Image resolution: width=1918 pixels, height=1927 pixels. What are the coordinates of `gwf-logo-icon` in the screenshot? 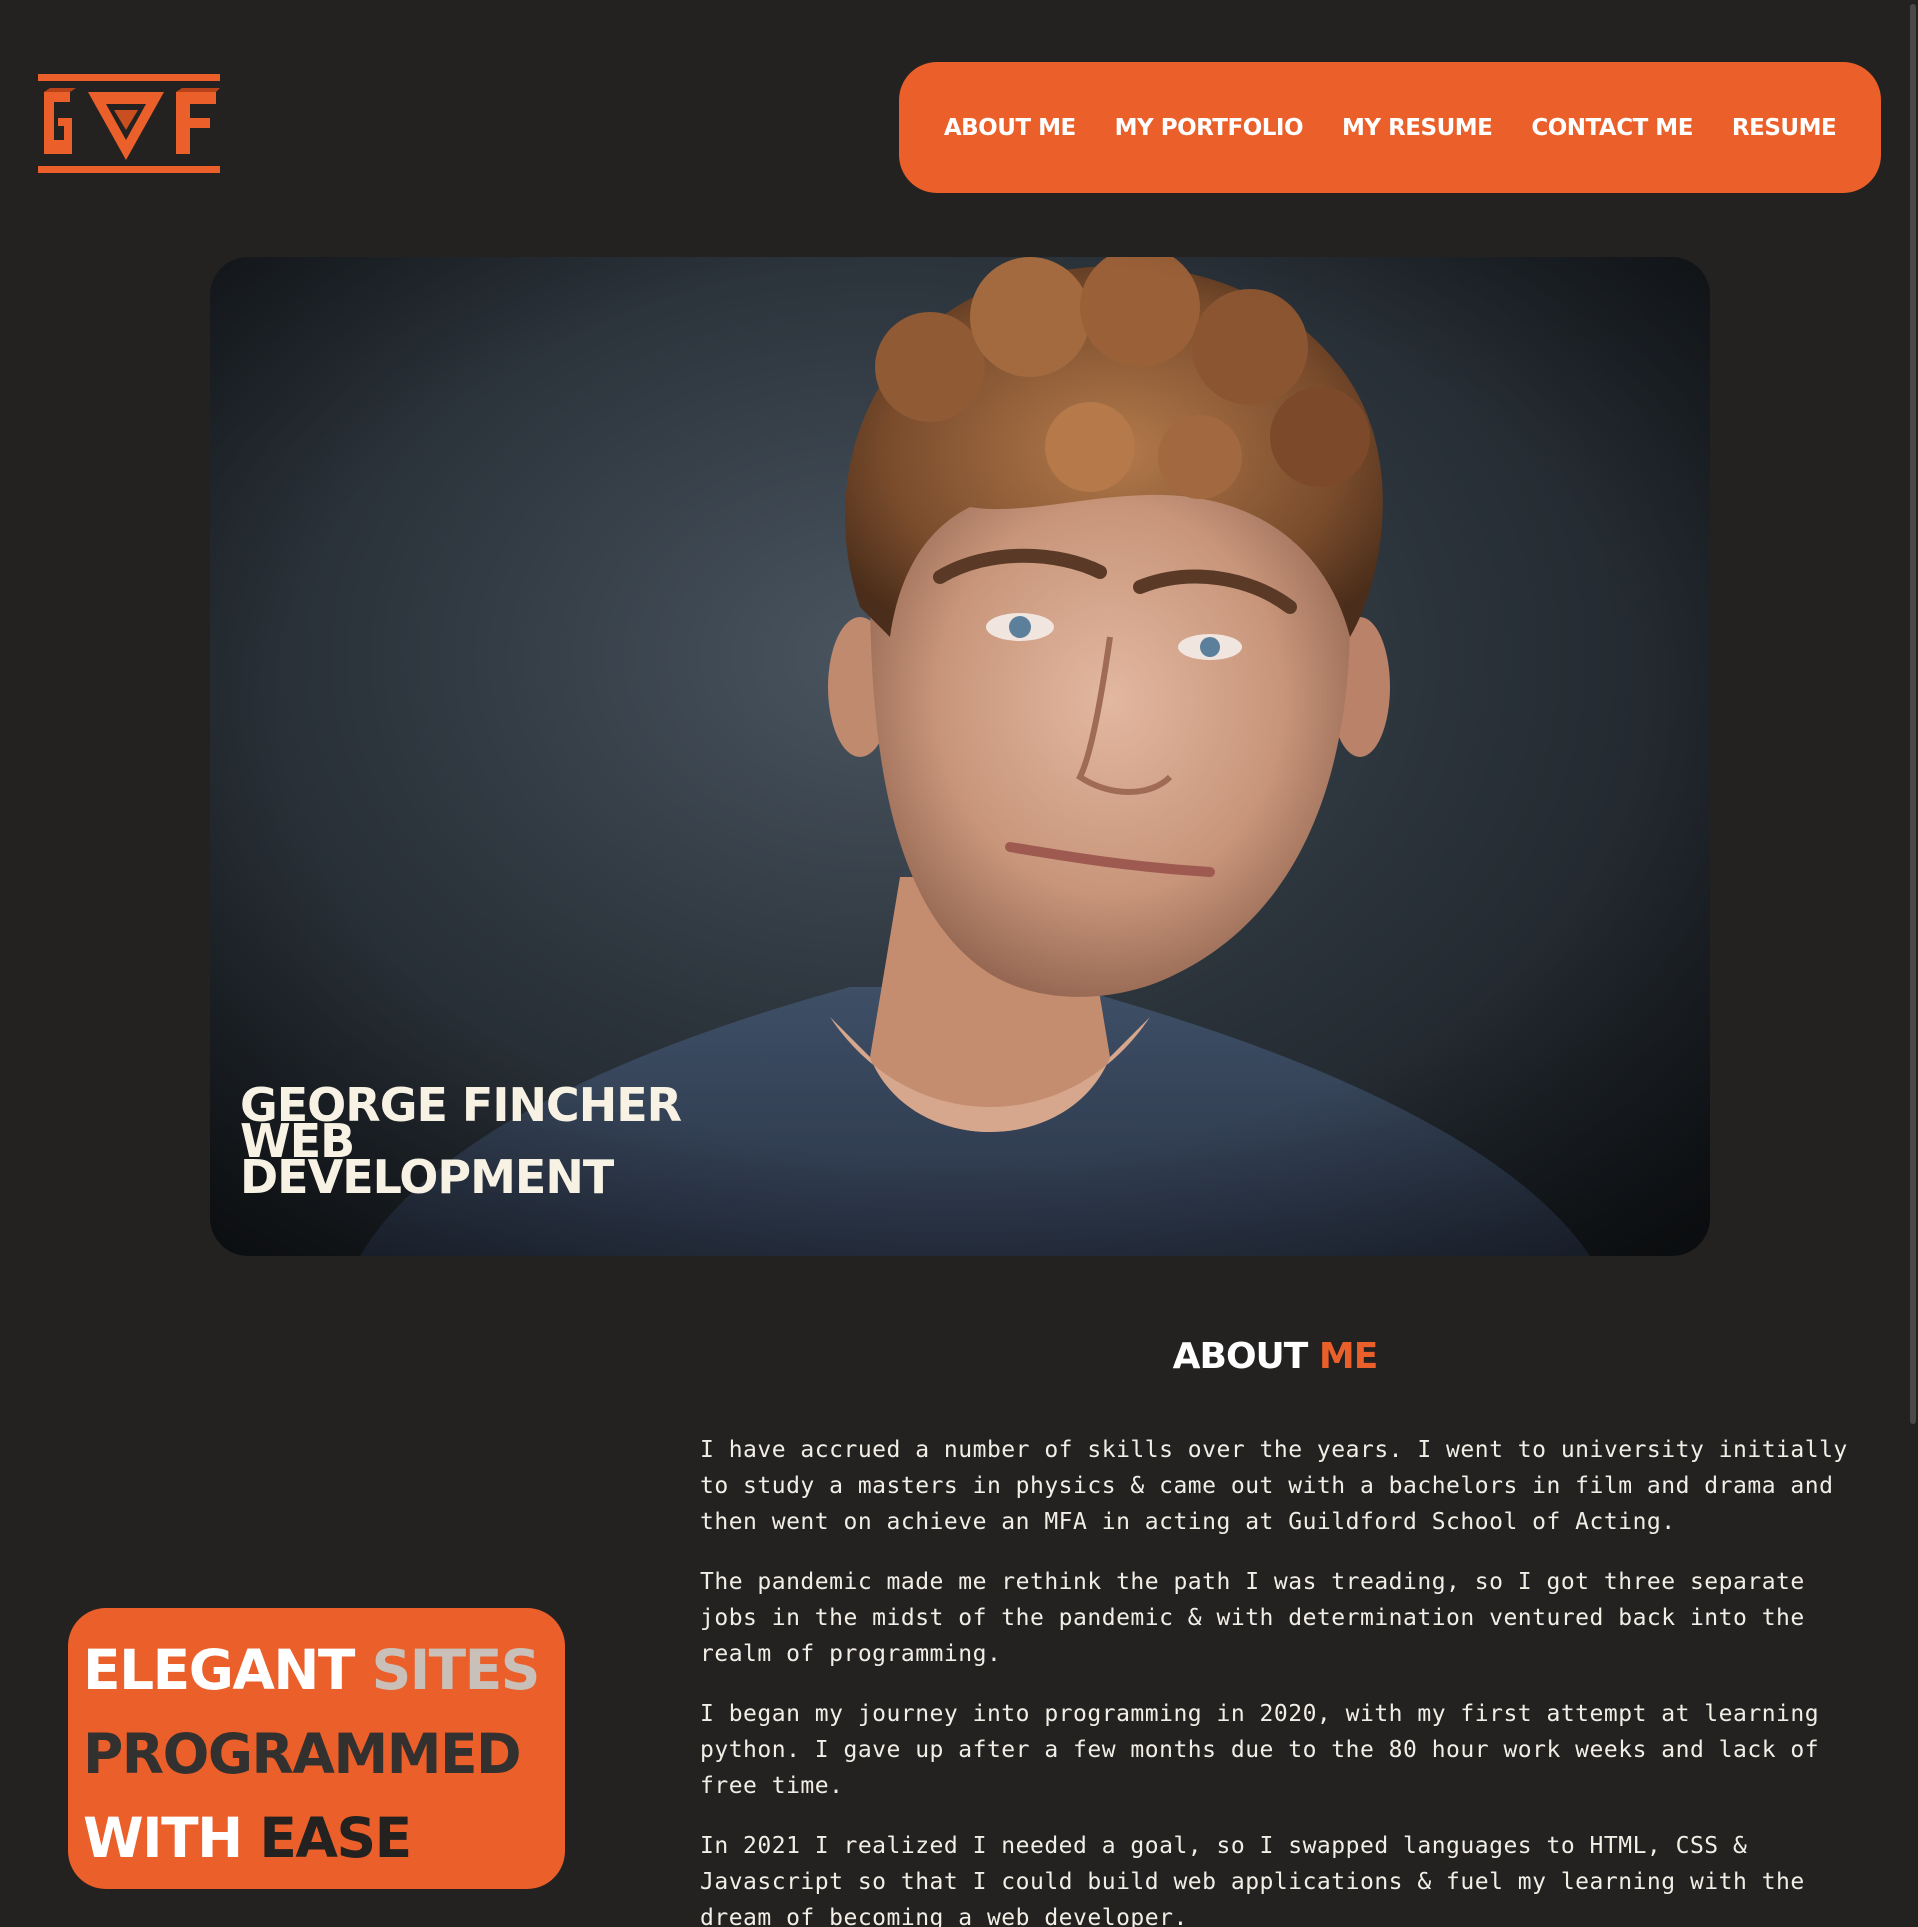 It's located at (129, 123).